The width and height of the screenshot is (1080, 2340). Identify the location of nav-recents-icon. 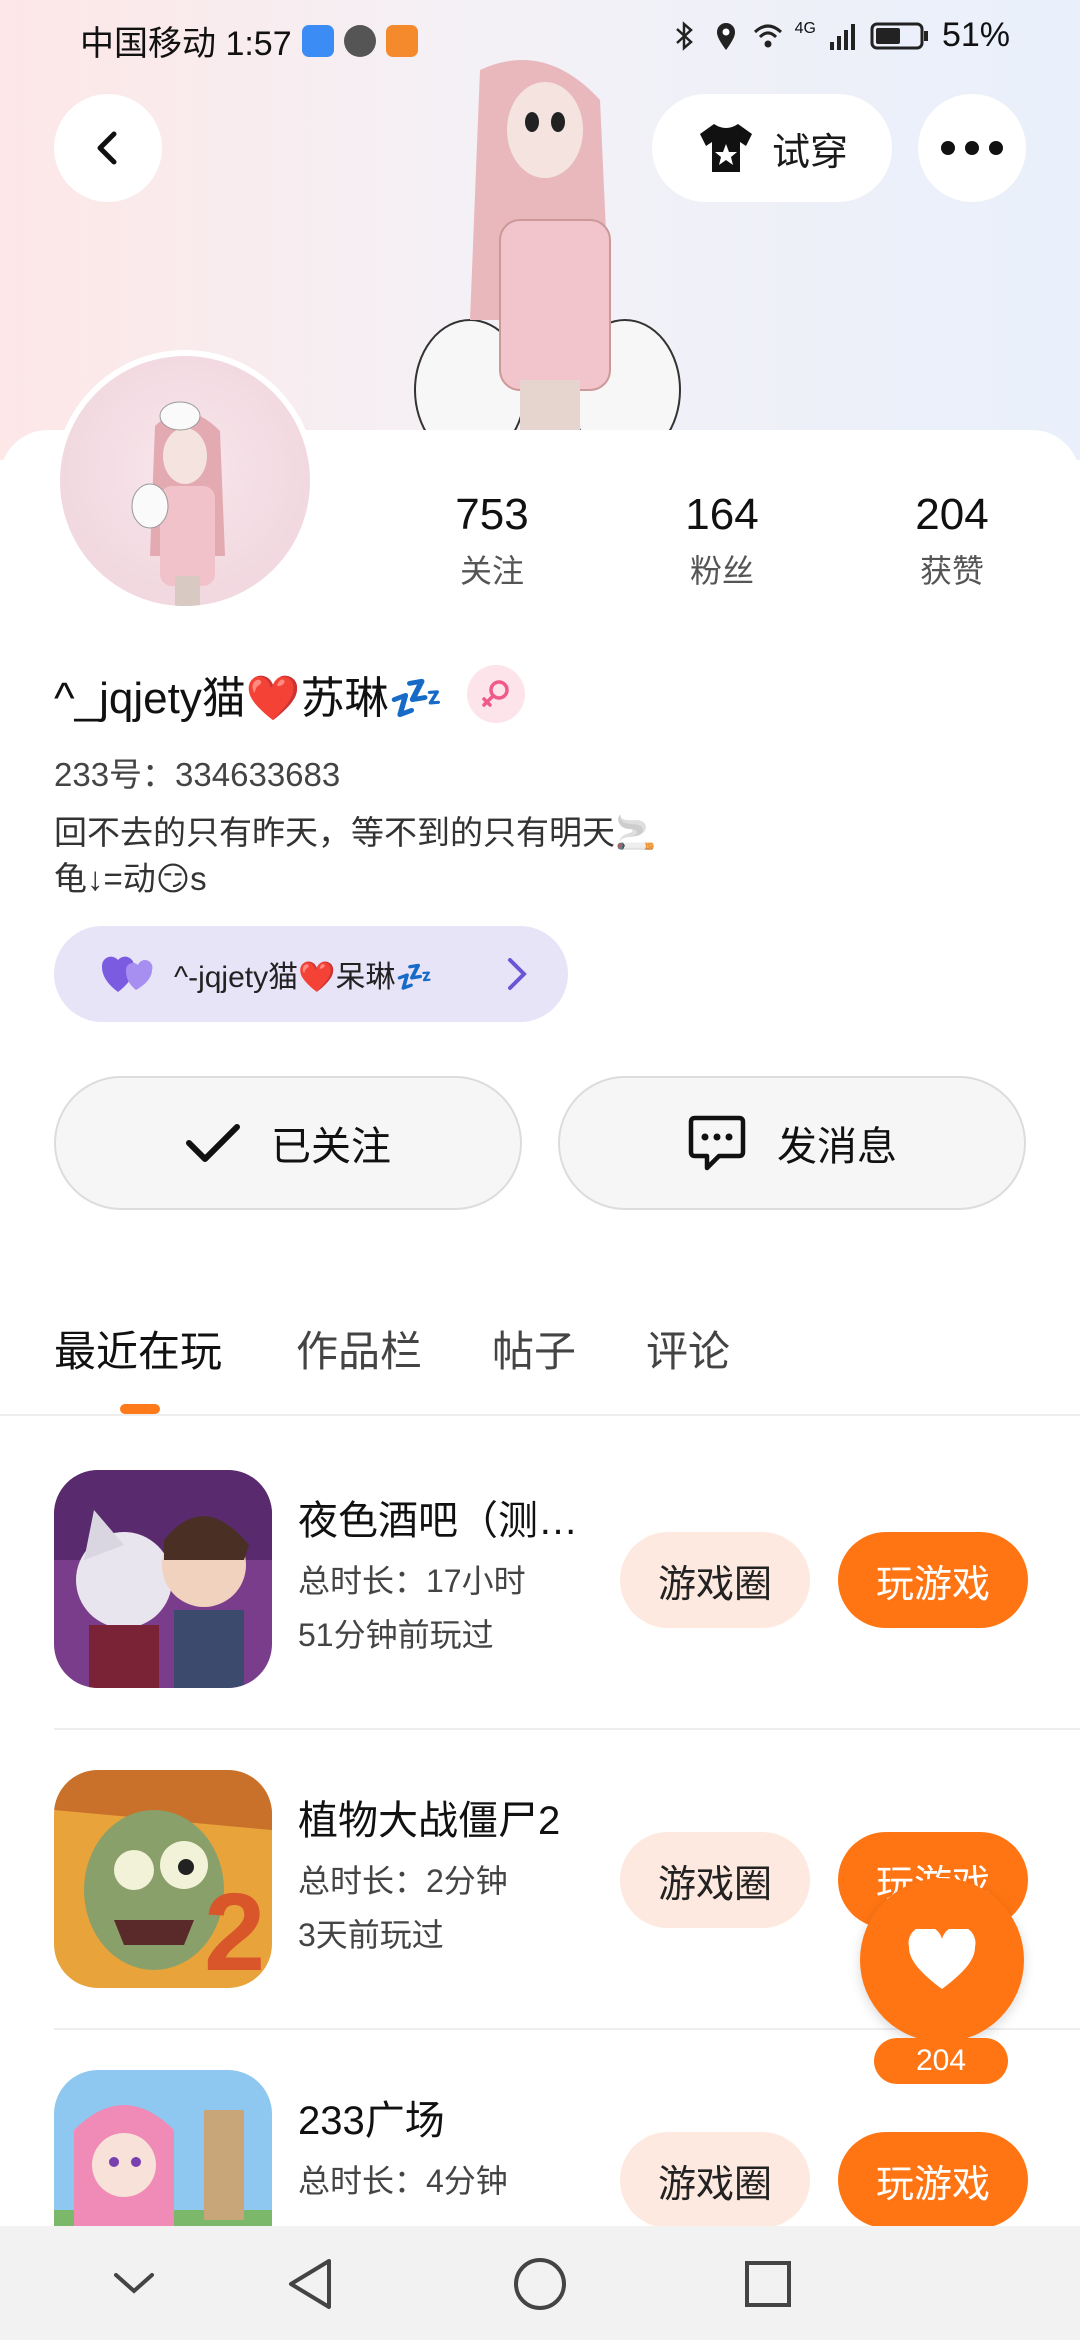
(768, 2284).